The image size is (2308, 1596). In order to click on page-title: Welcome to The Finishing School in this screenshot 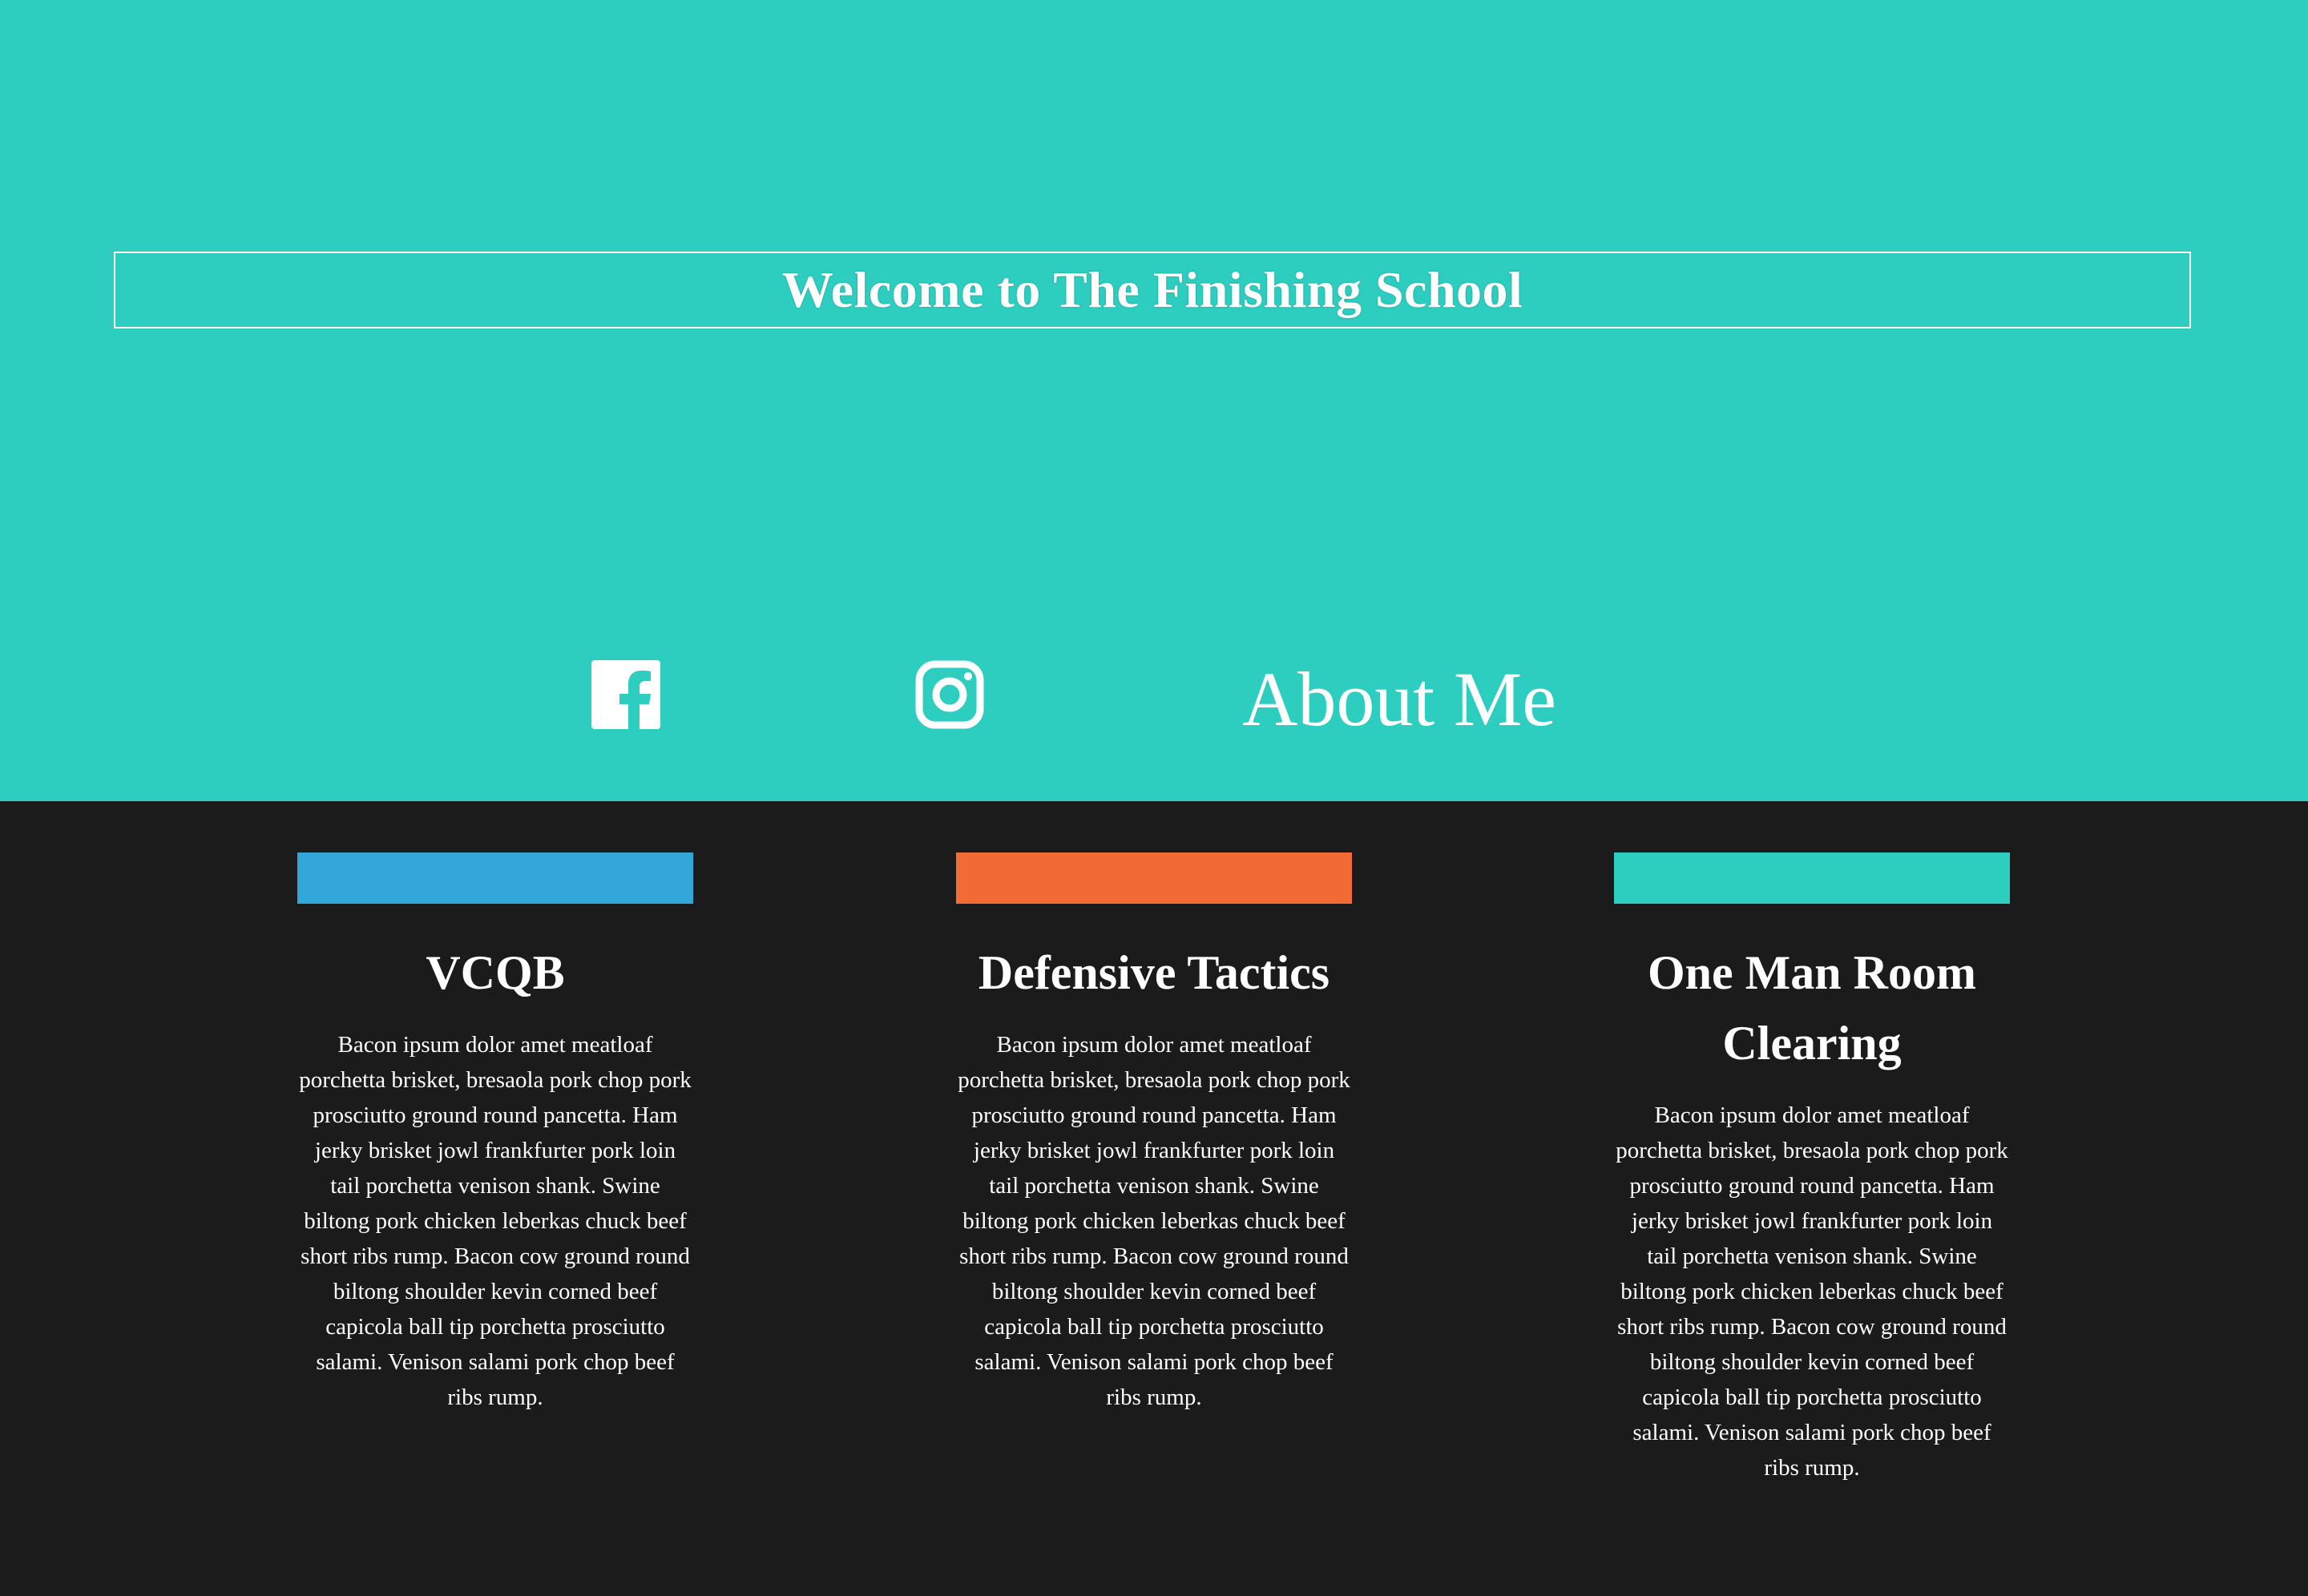, I will do `click(1152, 289)`.